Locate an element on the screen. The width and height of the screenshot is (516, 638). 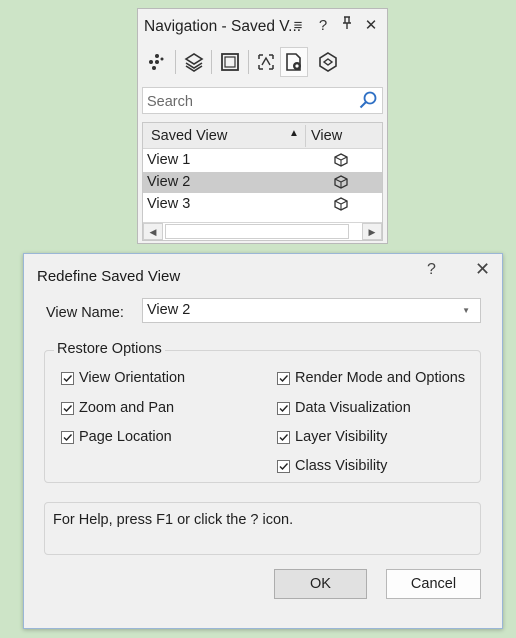
view-name-field: View 2 ▼ is located at coordinates (311, 310).